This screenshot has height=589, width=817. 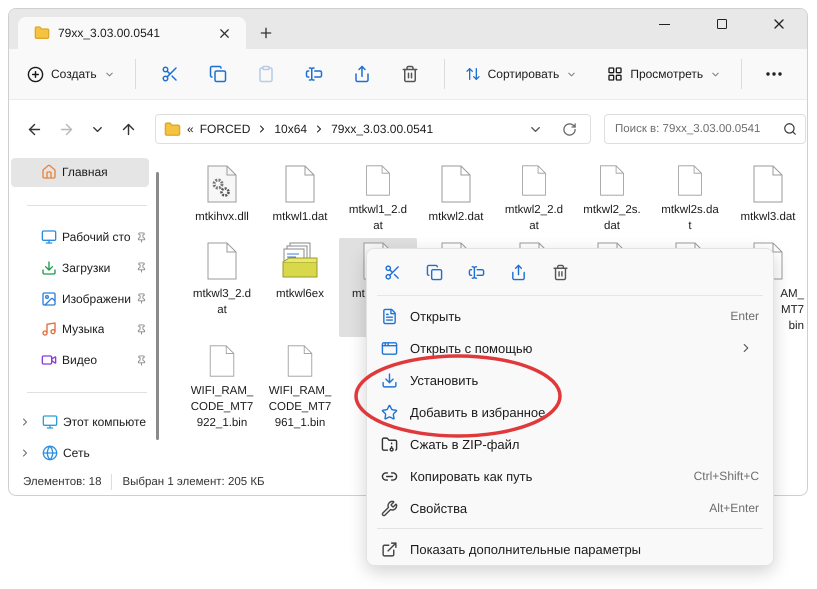 I want to click on shortcut-text: Alt+Enter, so click(x=734, y=508).